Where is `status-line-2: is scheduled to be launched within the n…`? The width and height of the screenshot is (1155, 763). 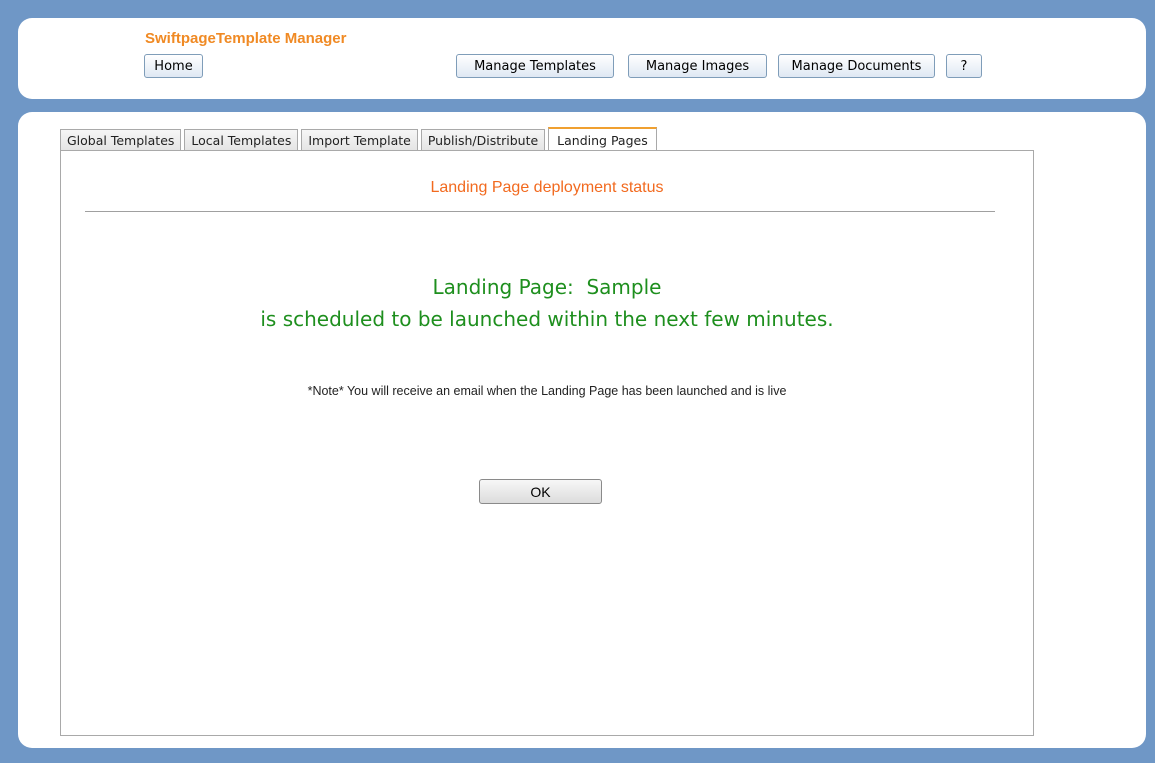
status-line-2: is scheduled to be launched within the n… is located at coordinates (547, 319).